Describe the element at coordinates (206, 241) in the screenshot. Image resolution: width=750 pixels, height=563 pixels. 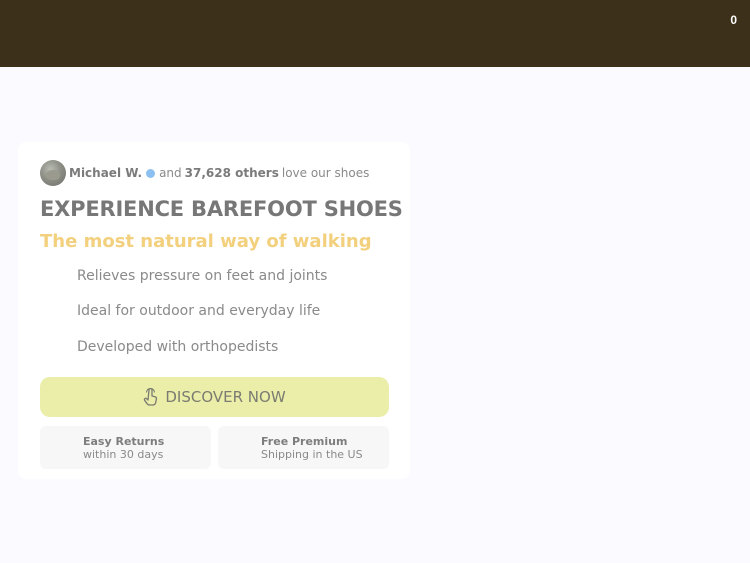
I see `page-subheadline: The most natural way of walking` at that location.